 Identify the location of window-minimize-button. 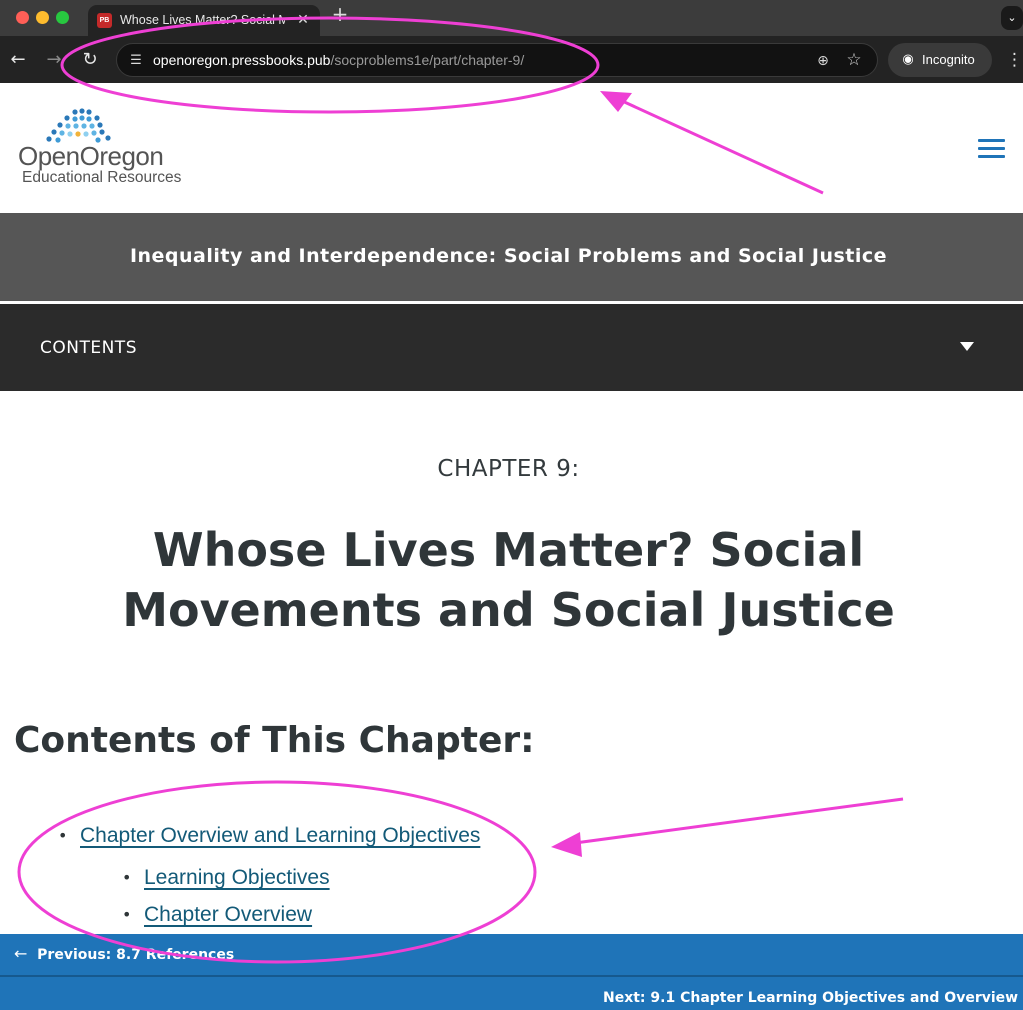
(42, 17).